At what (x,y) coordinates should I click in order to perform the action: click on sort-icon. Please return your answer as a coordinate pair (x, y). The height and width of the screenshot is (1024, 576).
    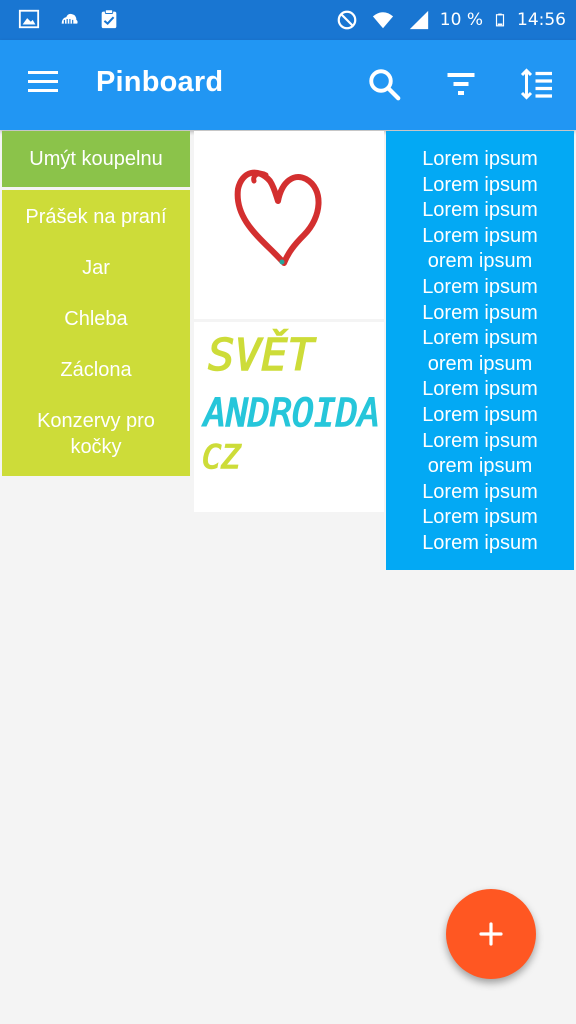
    Looking at the image, I should click on (537, 84).